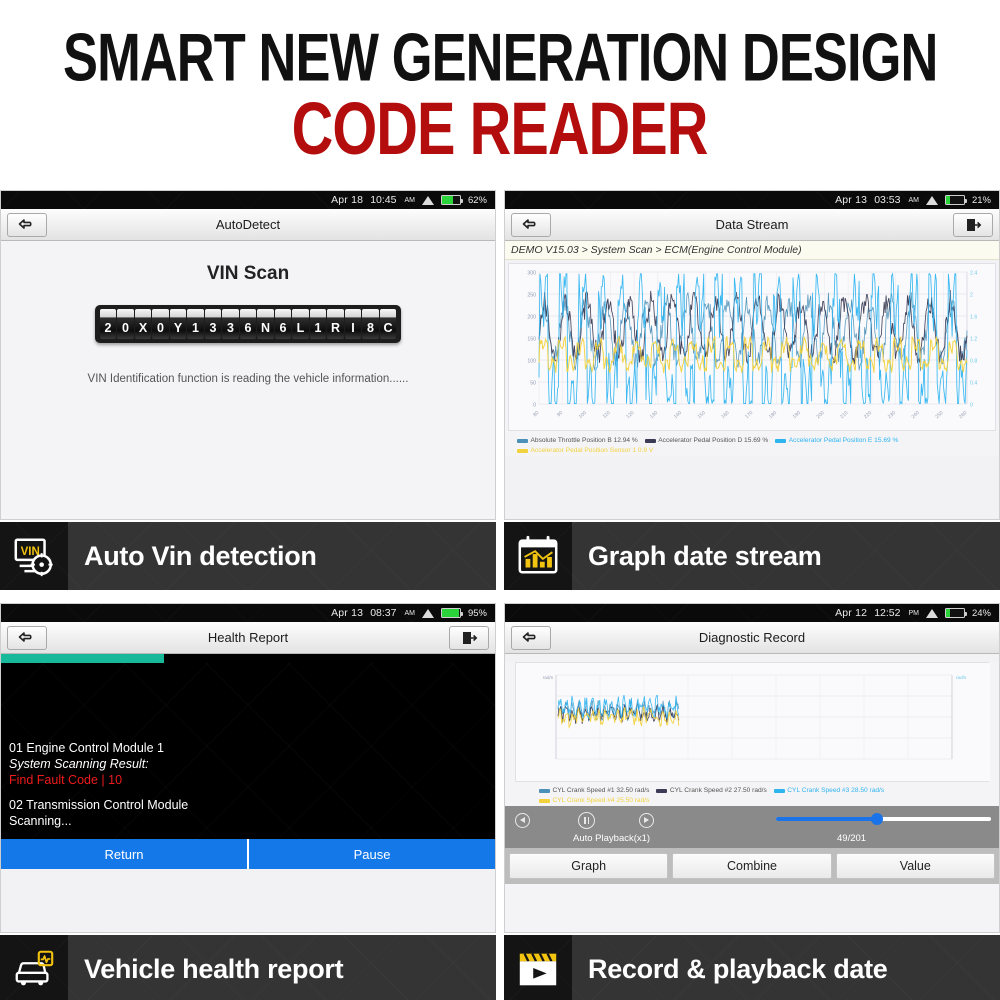  What do you see at coordinates (752, 722) in the screenshot?
I see `chart-plot-area: rad/s rad/s` at bounding box center [752, 722].